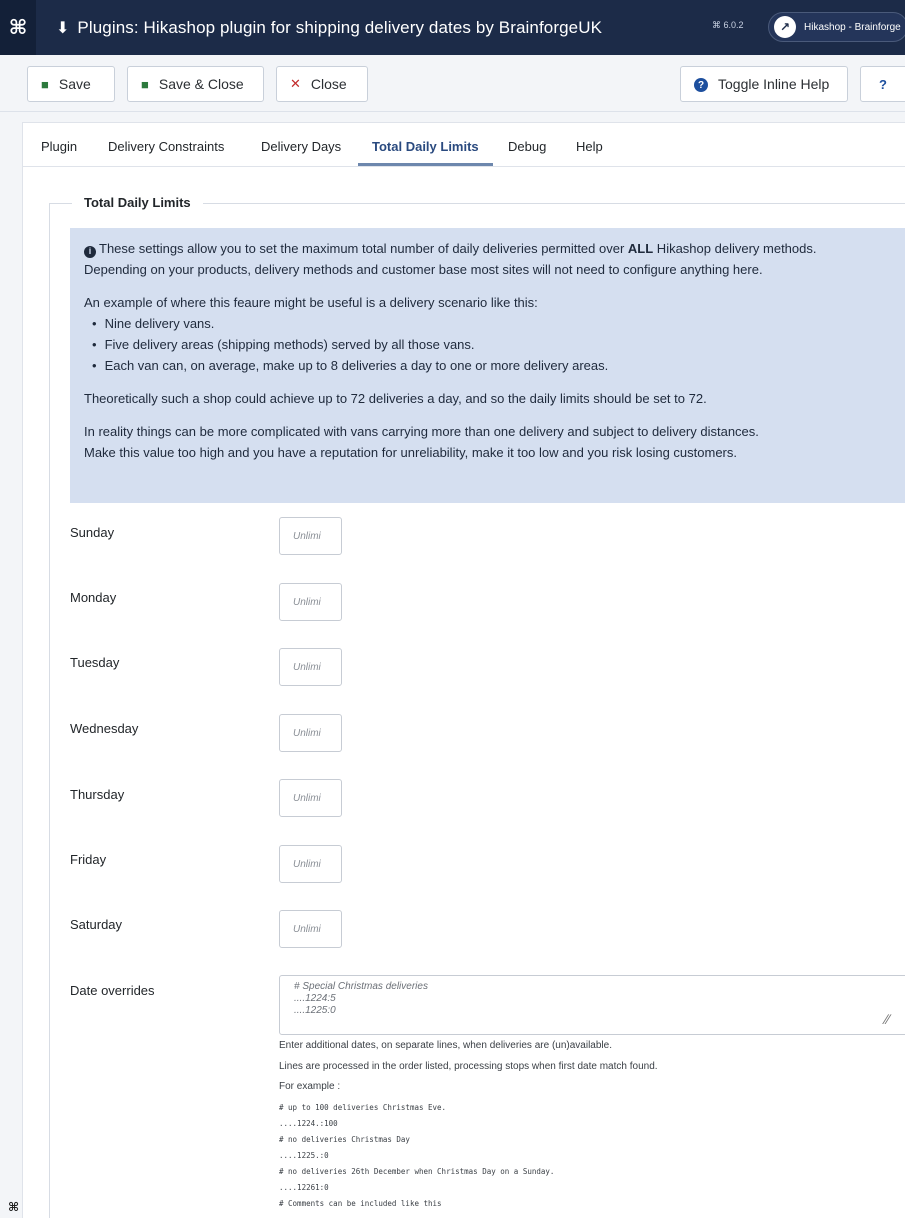 This screenshot has height=1218, width=905. Describe the element at coordinates (728, 25) in the screenshot. I see `version-label: ⌘ 6.0.2` at that location.